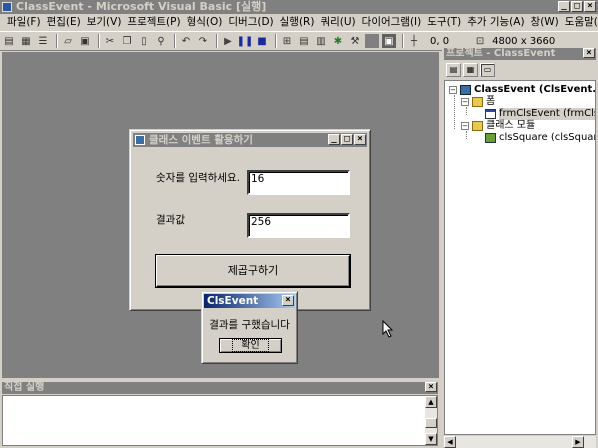  I want to click on undo-icon: ↶, so click(186, 41).